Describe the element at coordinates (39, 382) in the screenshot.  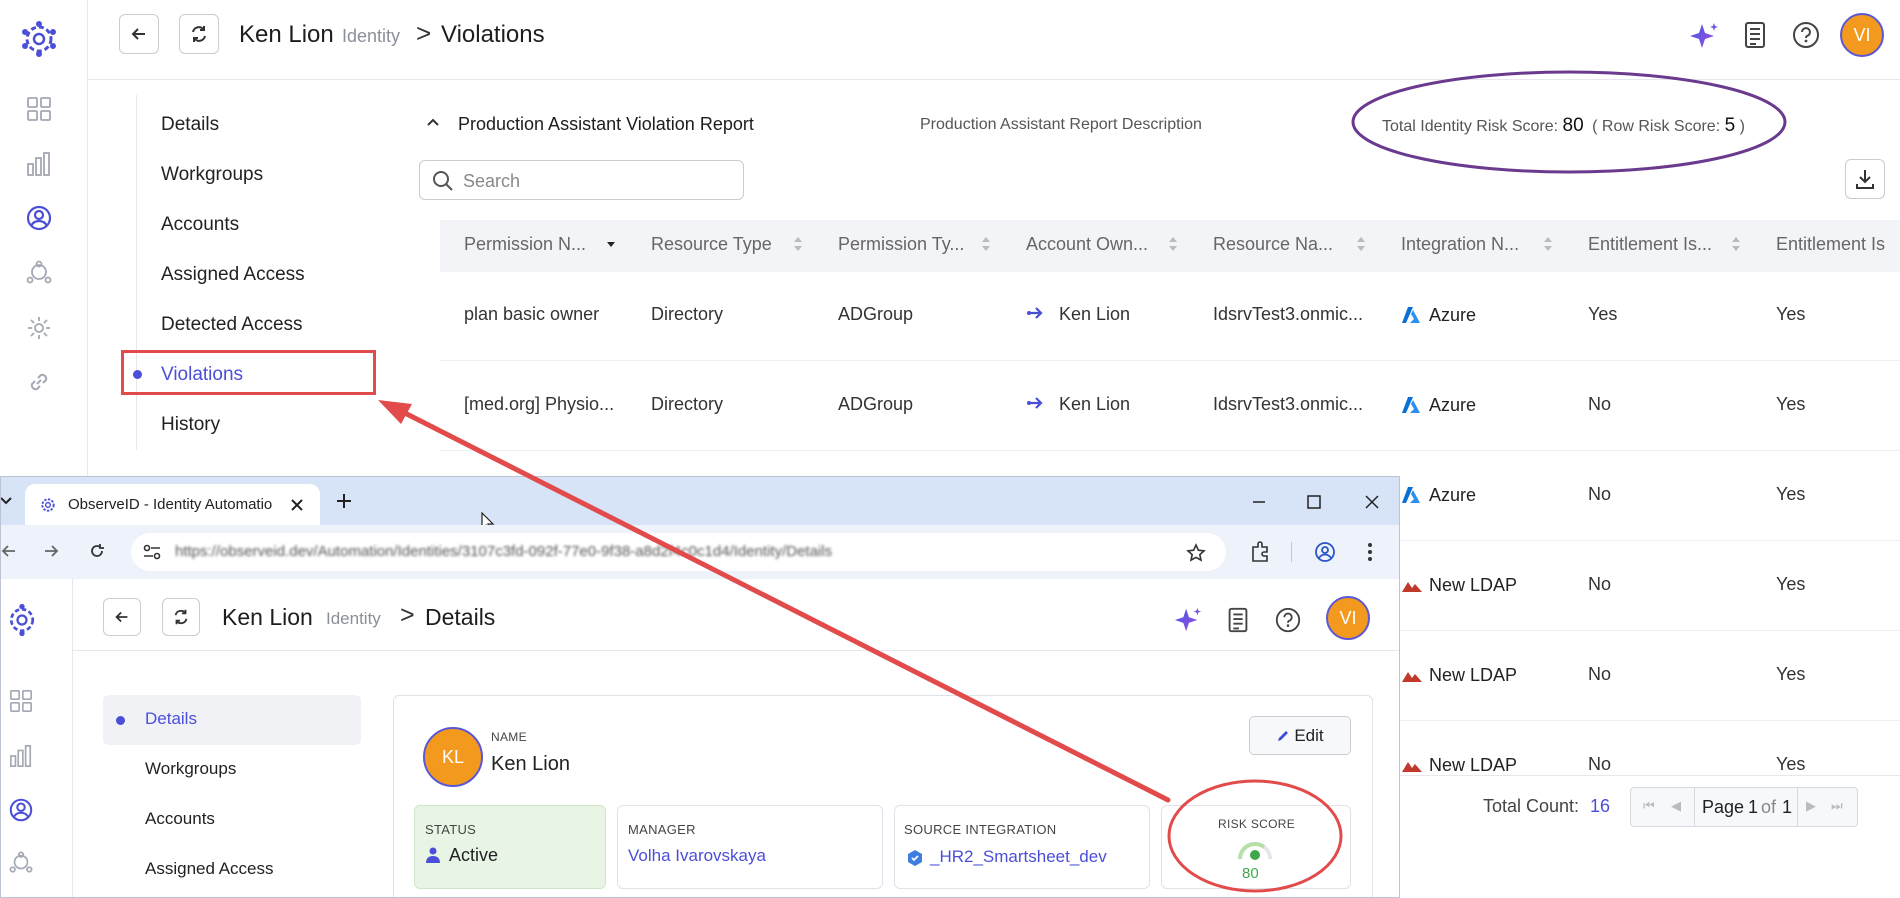
I see `link-icon` at that location.